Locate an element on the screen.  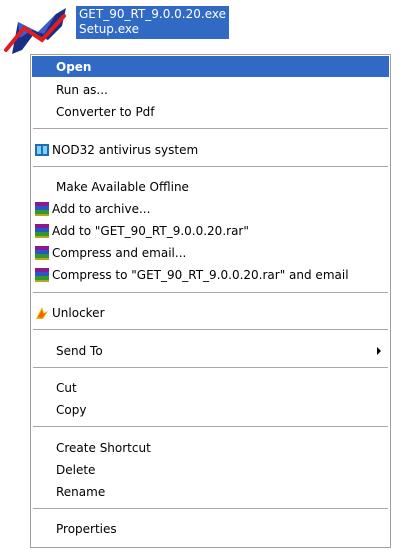
menu-item-nod32-label: NOD32 antivirus system is located at coordinates (125, 149).